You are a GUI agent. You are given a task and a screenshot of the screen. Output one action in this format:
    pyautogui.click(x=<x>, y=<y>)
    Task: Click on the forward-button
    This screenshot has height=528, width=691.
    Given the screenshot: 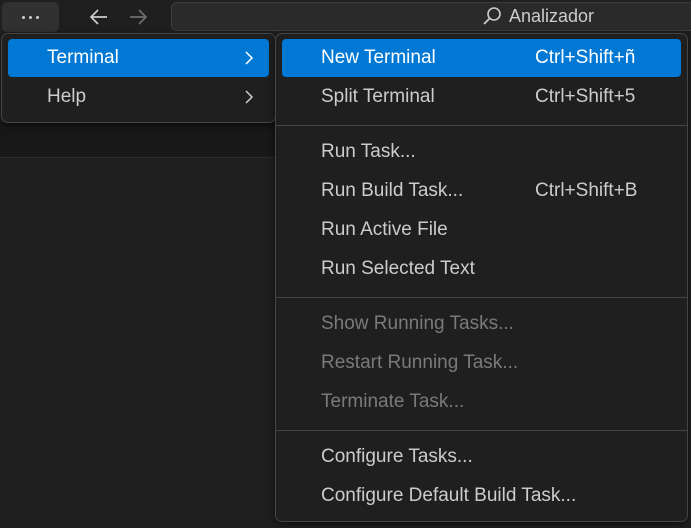 What is the action you would take?
    pyautogui.click(x=138, y=17)
    